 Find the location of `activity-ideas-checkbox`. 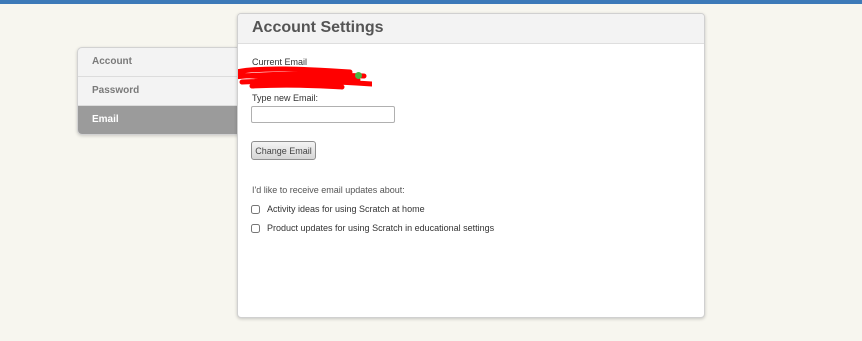

activity-ideas-checkbox is located at coordinates (255, 209).